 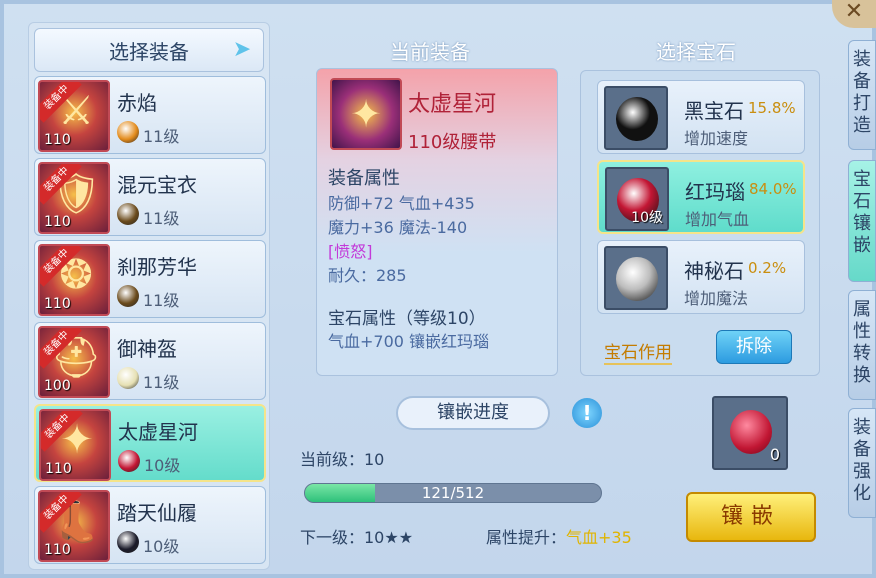 What do you see at coordinates (587, 413) in the screenshot?
I see `info-icon: !` at bounding box center [587, 413].